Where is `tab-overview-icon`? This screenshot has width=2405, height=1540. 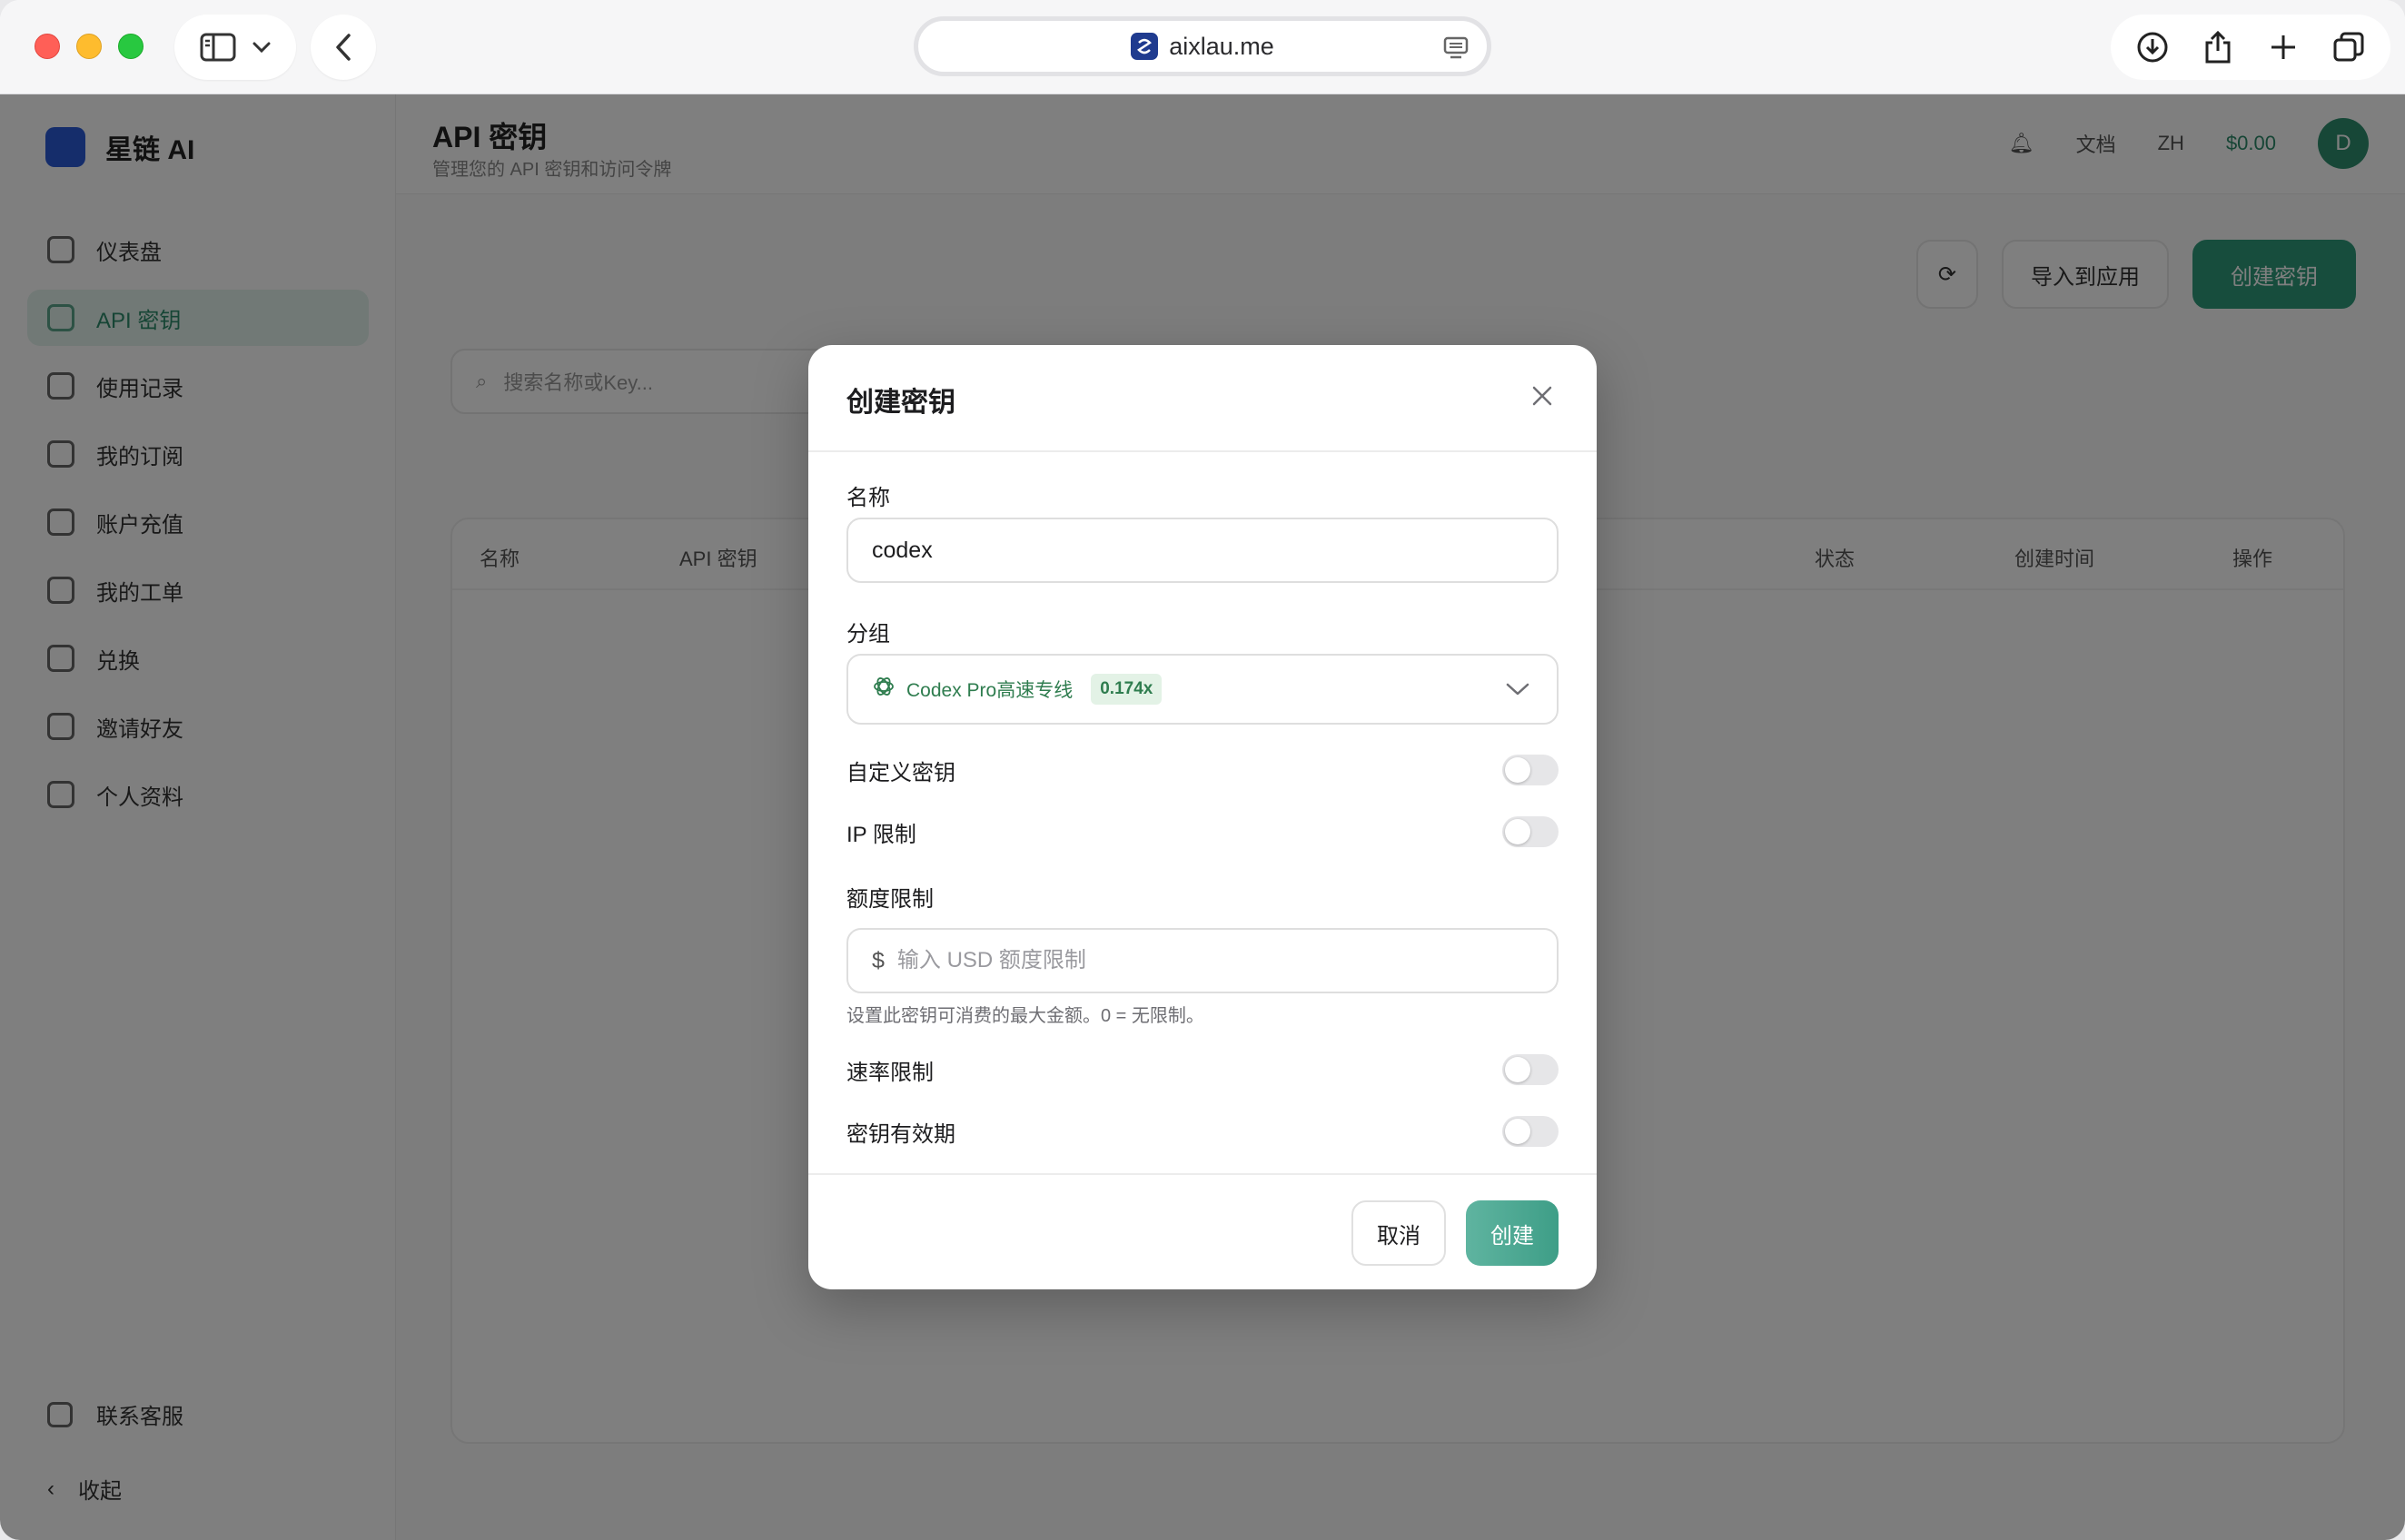
tab-overview-icon is located at coordinates (2348, 47).